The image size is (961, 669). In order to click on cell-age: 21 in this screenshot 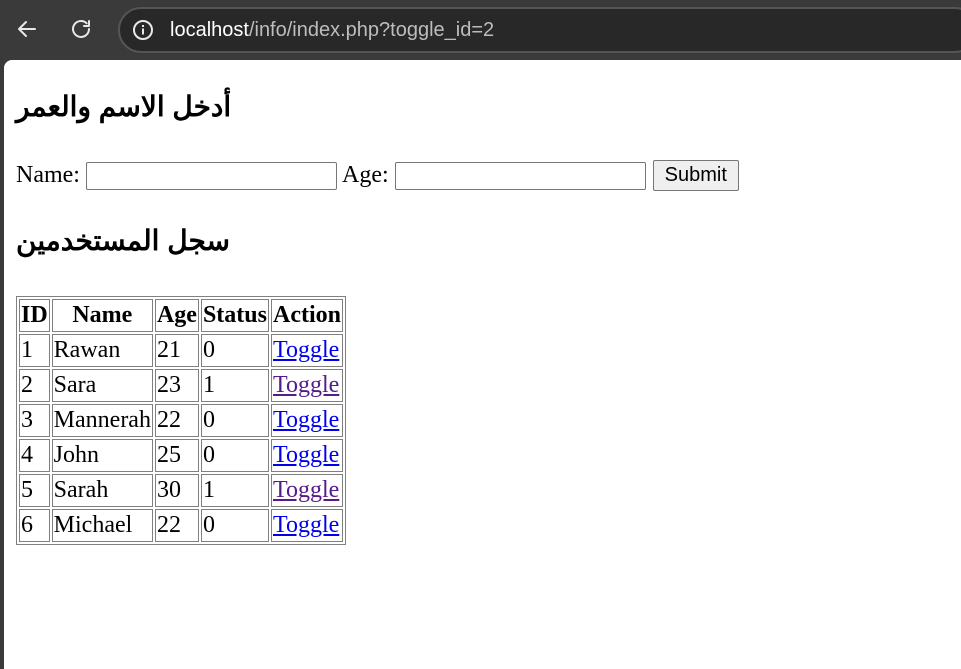, I will do `click(176, 350)`.